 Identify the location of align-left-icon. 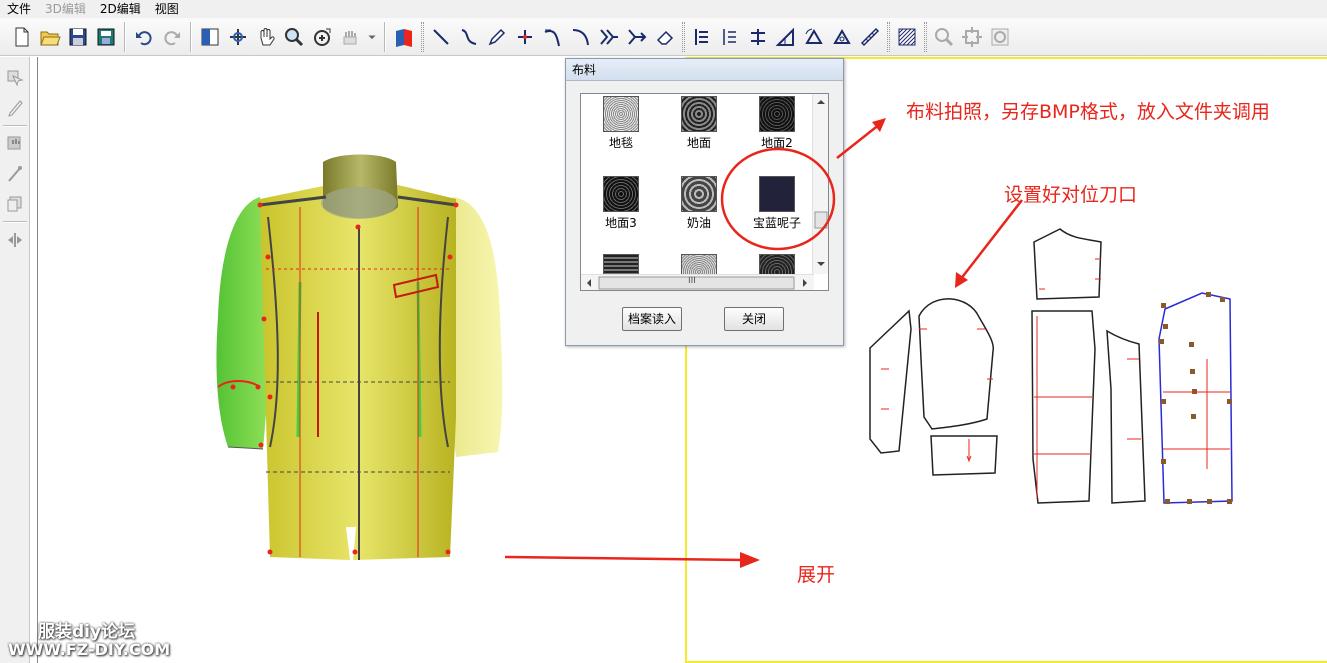
(702, 37).